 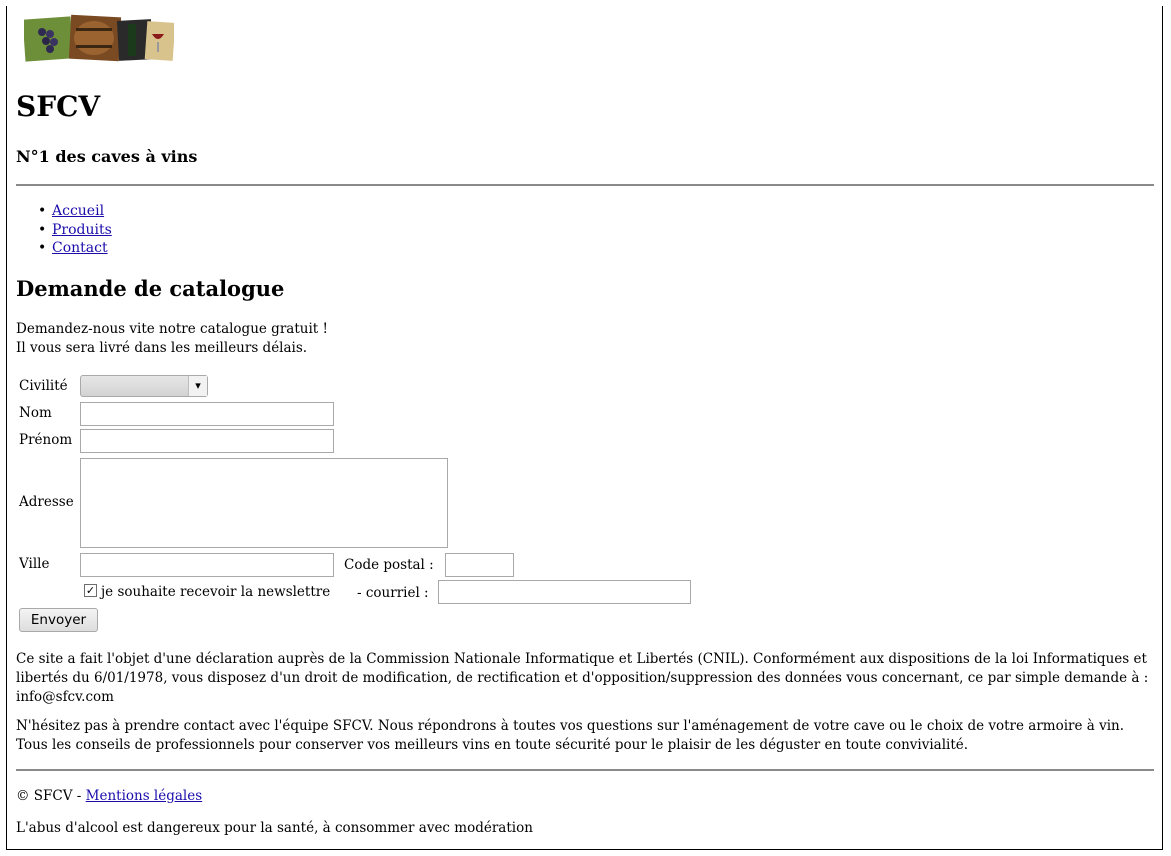 I want to click on copyright-text: © SFCV -, so click(x=49, y=796).